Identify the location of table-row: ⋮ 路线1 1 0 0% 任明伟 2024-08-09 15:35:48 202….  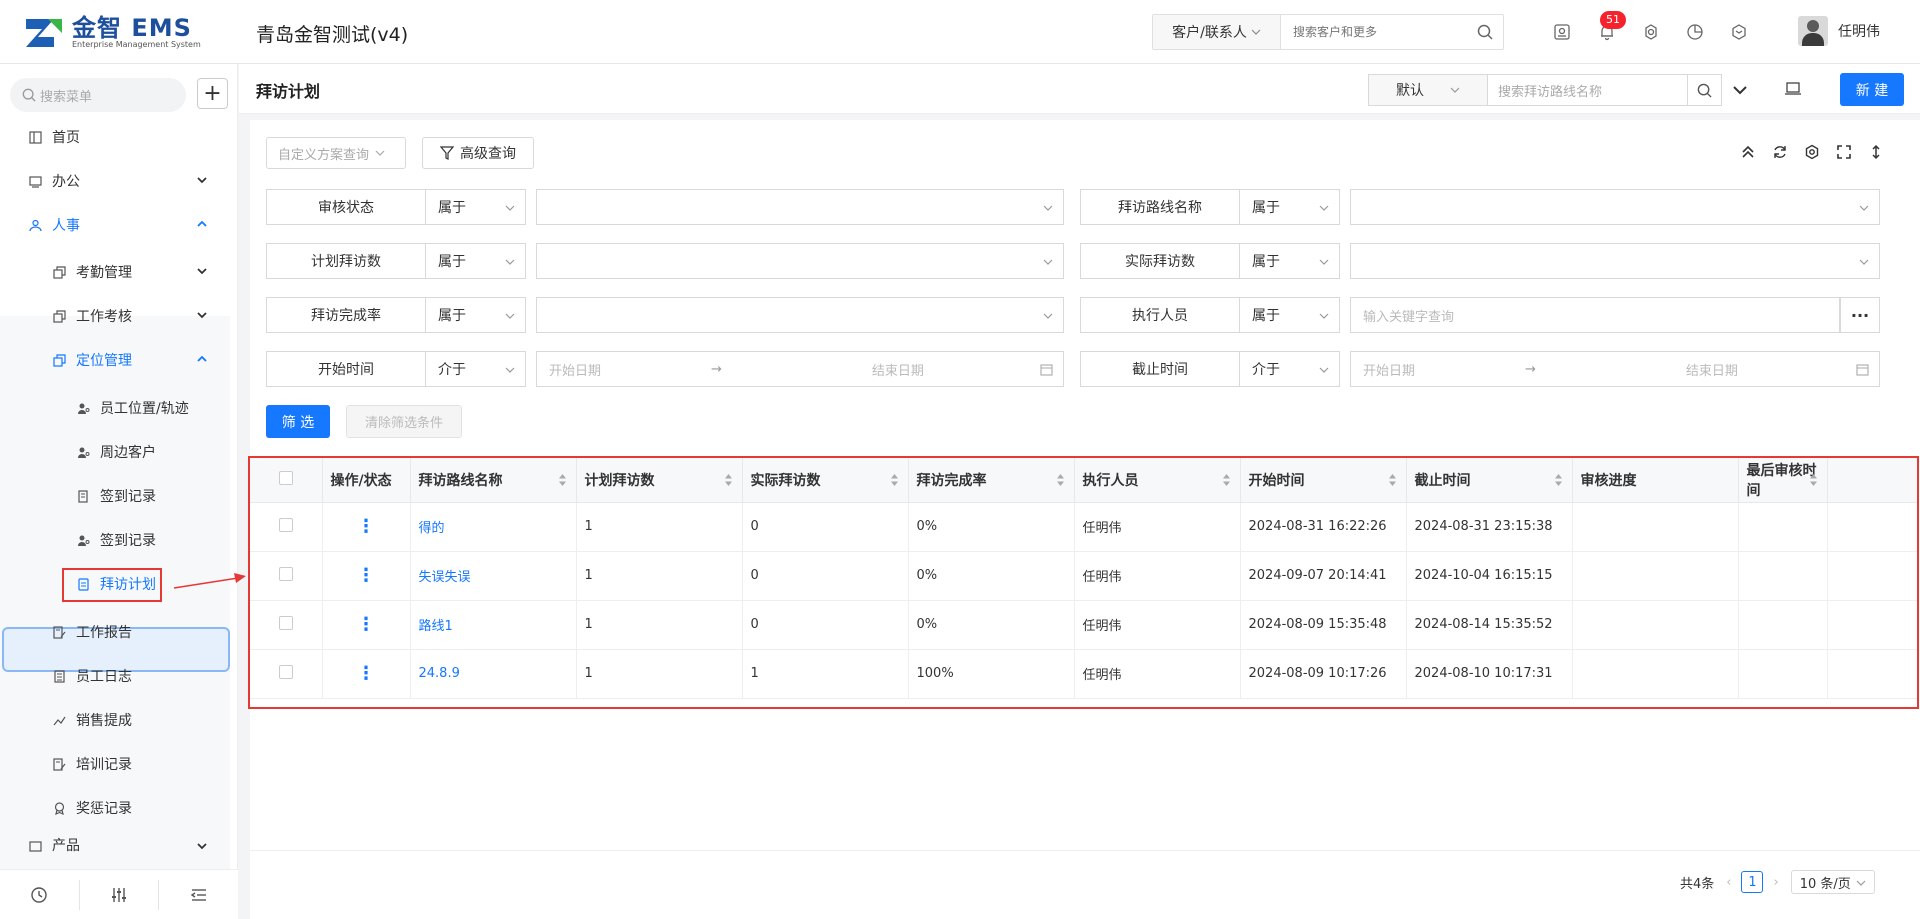
(1083, 625).